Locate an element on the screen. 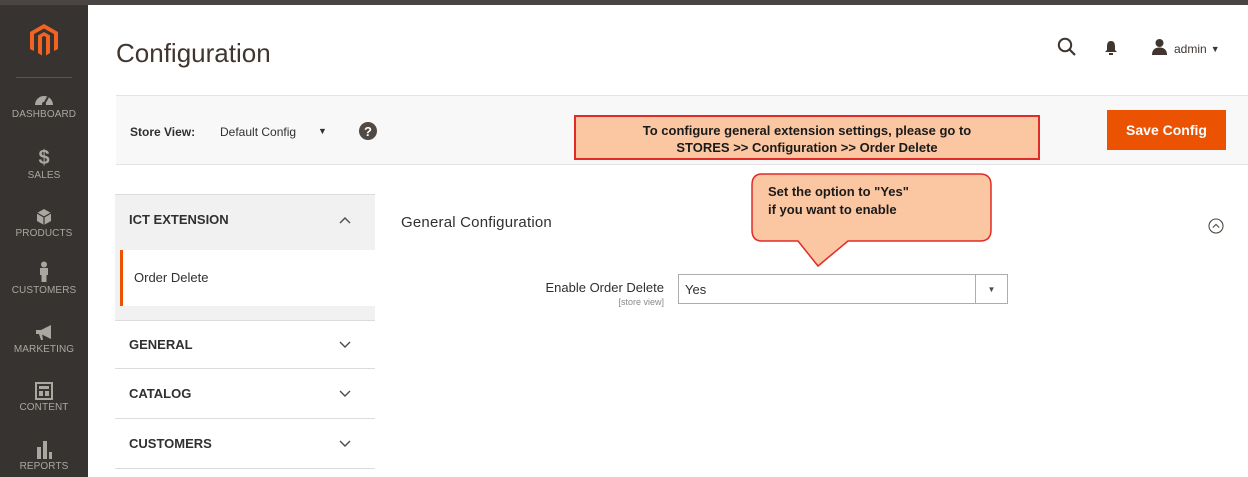  sidebar-item-label: MARKETING is located at coordinates (44, 349).